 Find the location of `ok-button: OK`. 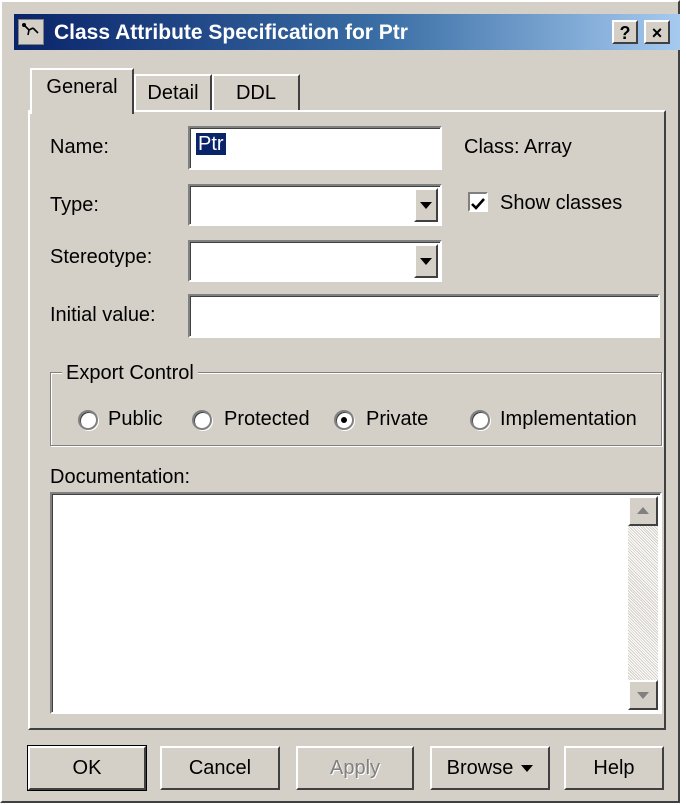

ok-button: OK is located at coordinates (87, 768).